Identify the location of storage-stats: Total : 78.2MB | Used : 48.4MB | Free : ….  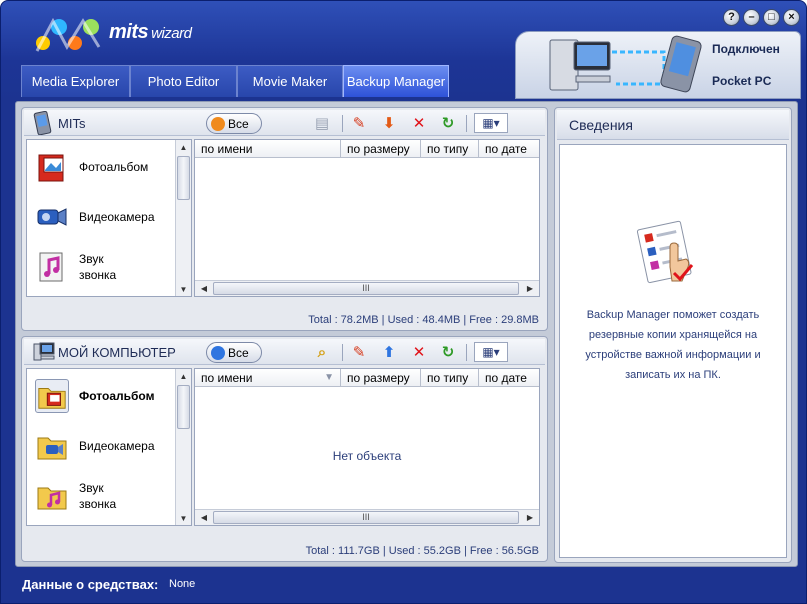
(423, 320).